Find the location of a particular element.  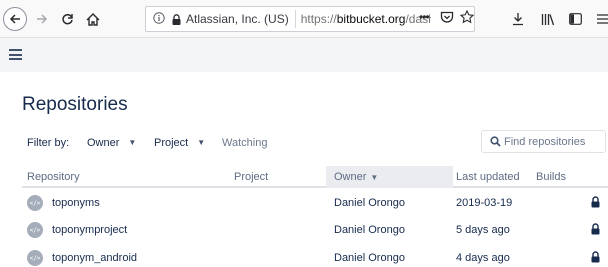

reload-icon is located at coordinates (67, 18).